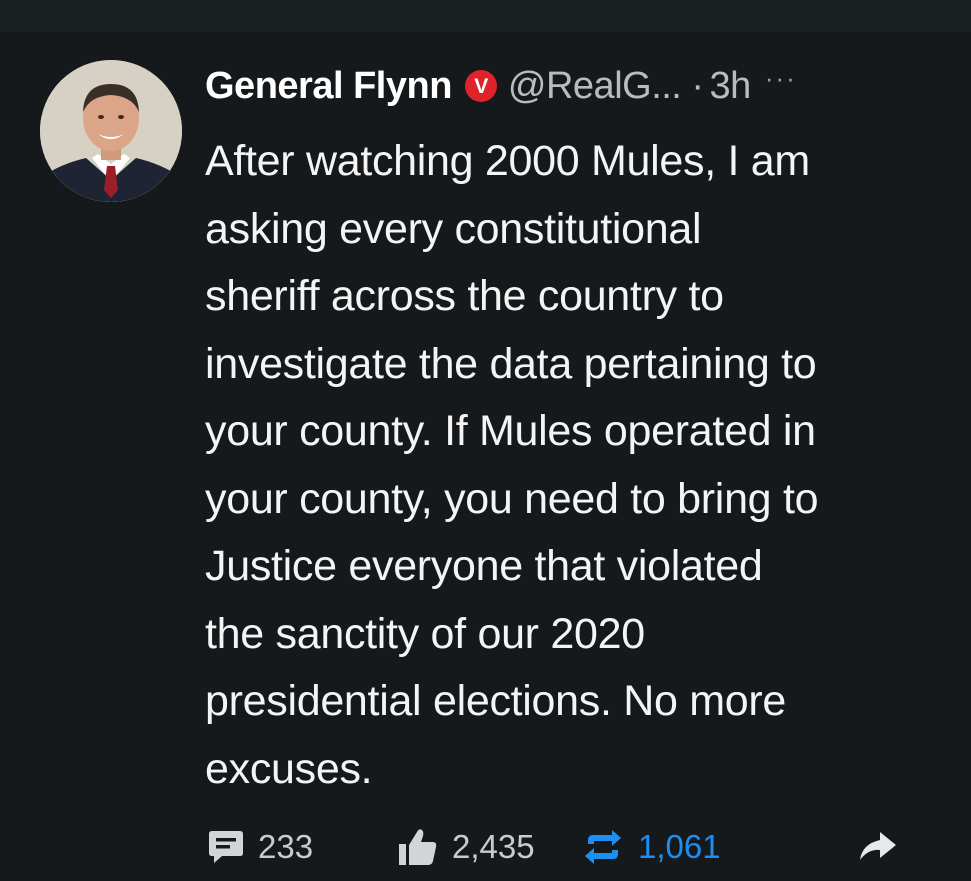  What do you see at coordinates (425, 633) in the screenshot?
I see `post-text-line: the sanctity of our 2020` at bounding box center [425, 633].